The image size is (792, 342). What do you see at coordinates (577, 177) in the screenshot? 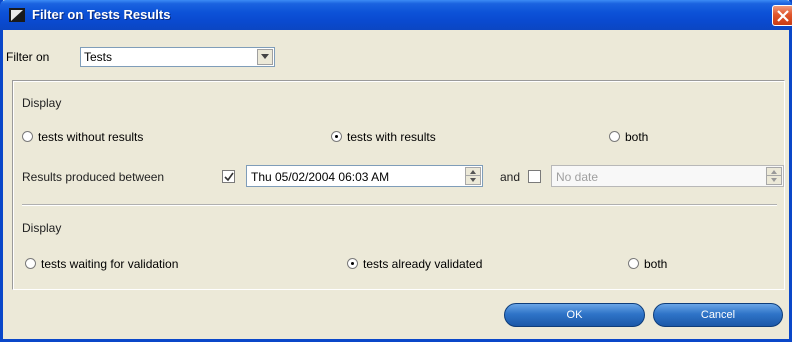
I see `end-date-value: No date` at bounding box center [577, 177].